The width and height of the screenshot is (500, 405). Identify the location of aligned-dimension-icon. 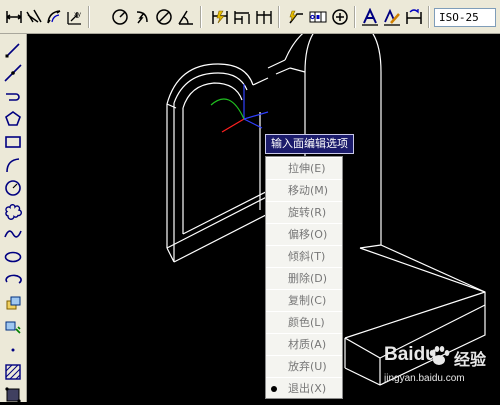
(34, 17).